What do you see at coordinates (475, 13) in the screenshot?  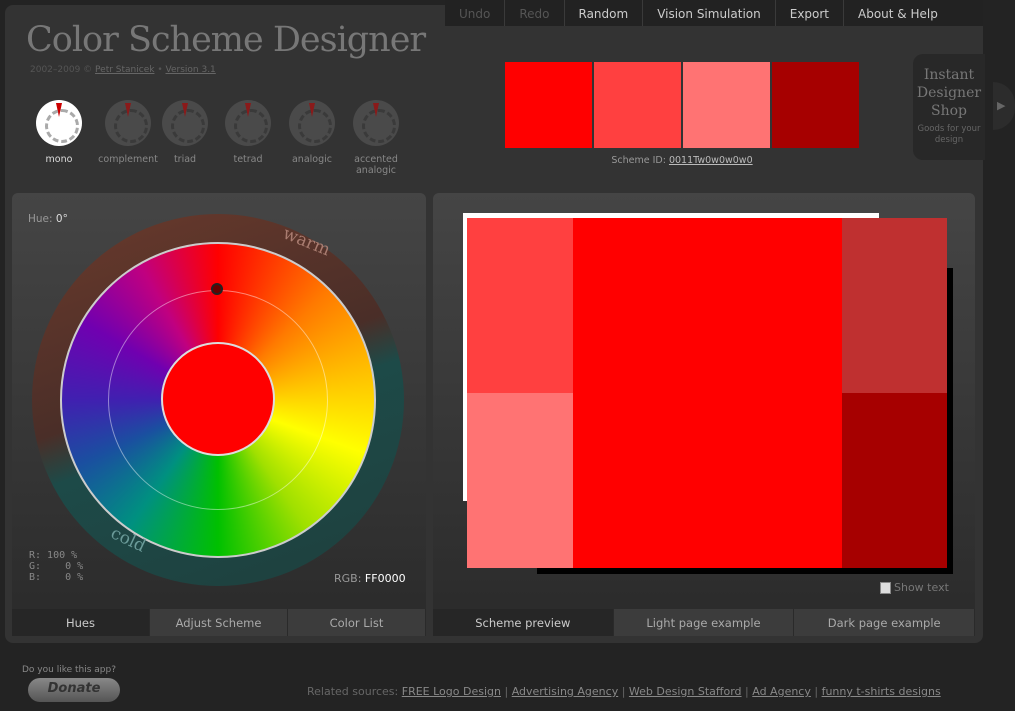 I see `undo-button: Undo` at bounding box center [475, 13].